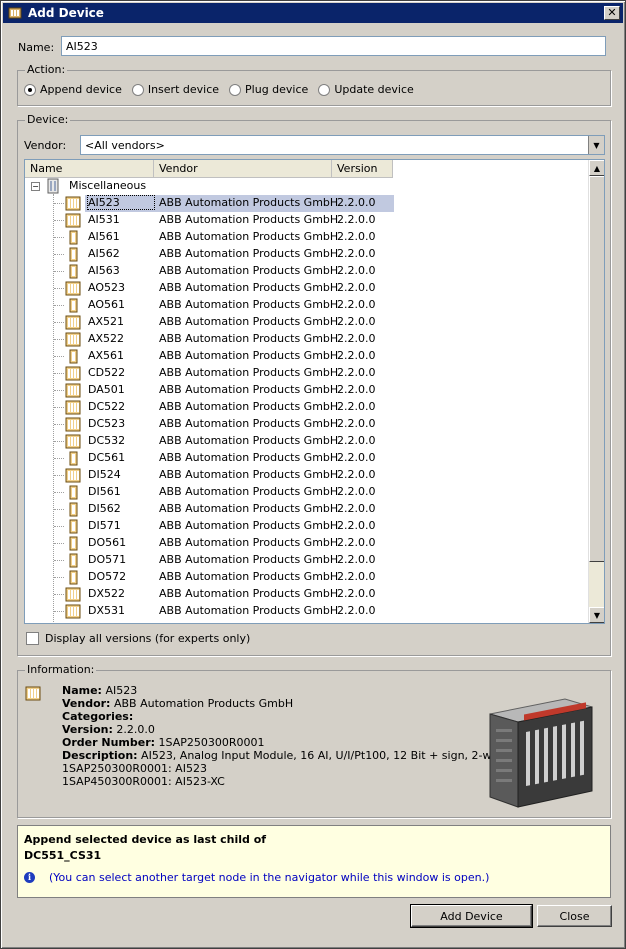 This screenshot has width=626, height=949. I want to click on tree-row-cd522: CD522 ABB Automation Products GmbH 2.2.0.0, so click(308, 373).